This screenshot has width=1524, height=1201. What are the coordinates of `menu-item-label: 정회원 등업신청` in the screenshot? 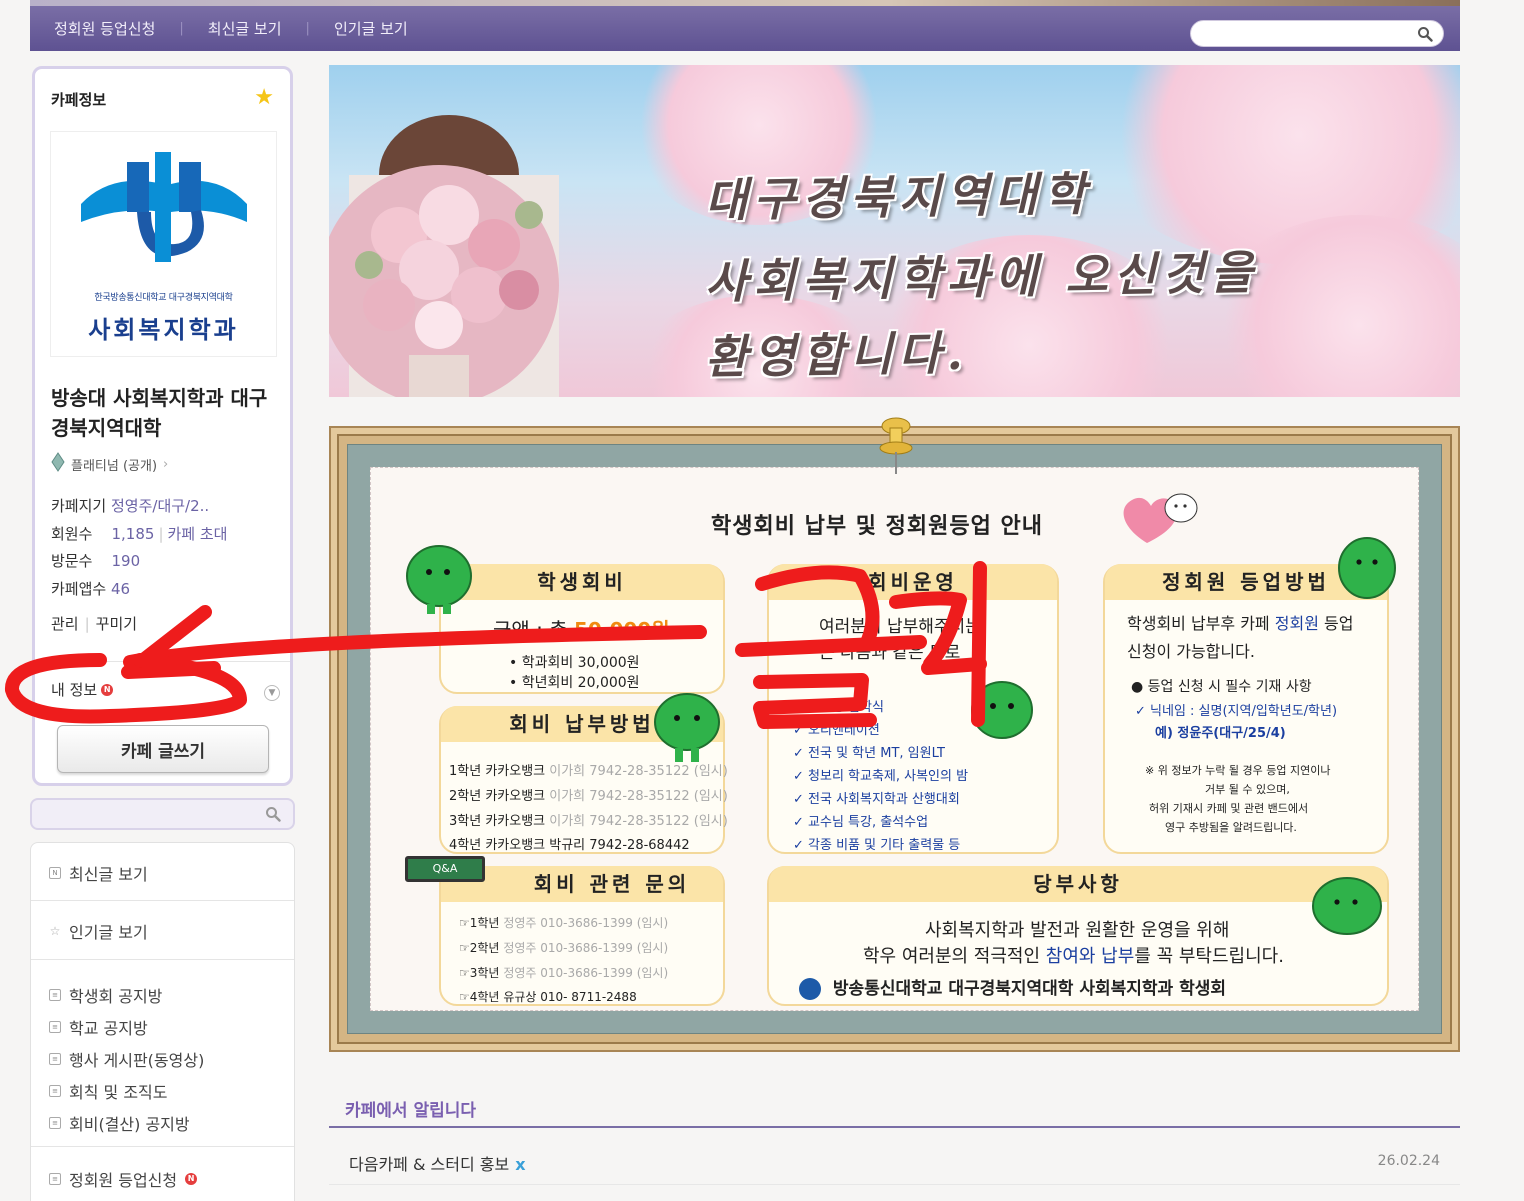 It's located at (123, 1180).